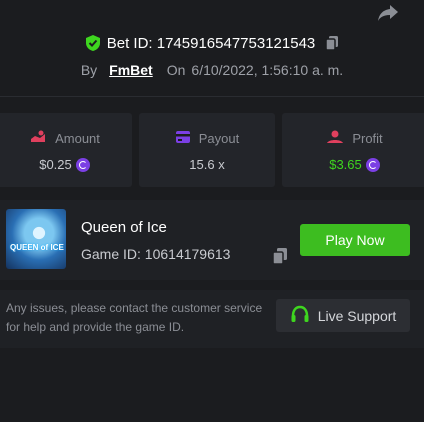  What do you see at coordinates (38, 138) in the screenshot?
I see `amount-icon` at bounding box center [38, 138].